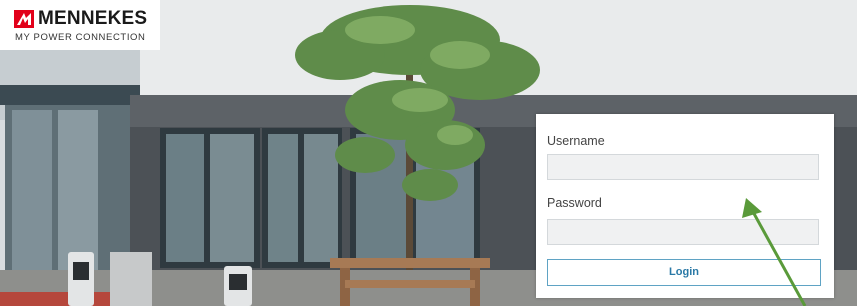 The height and width of the screenshot is (306, 857). Describe the element at coordinates (574, 203) in the screenshot. I see `password-label: Password` at that location.